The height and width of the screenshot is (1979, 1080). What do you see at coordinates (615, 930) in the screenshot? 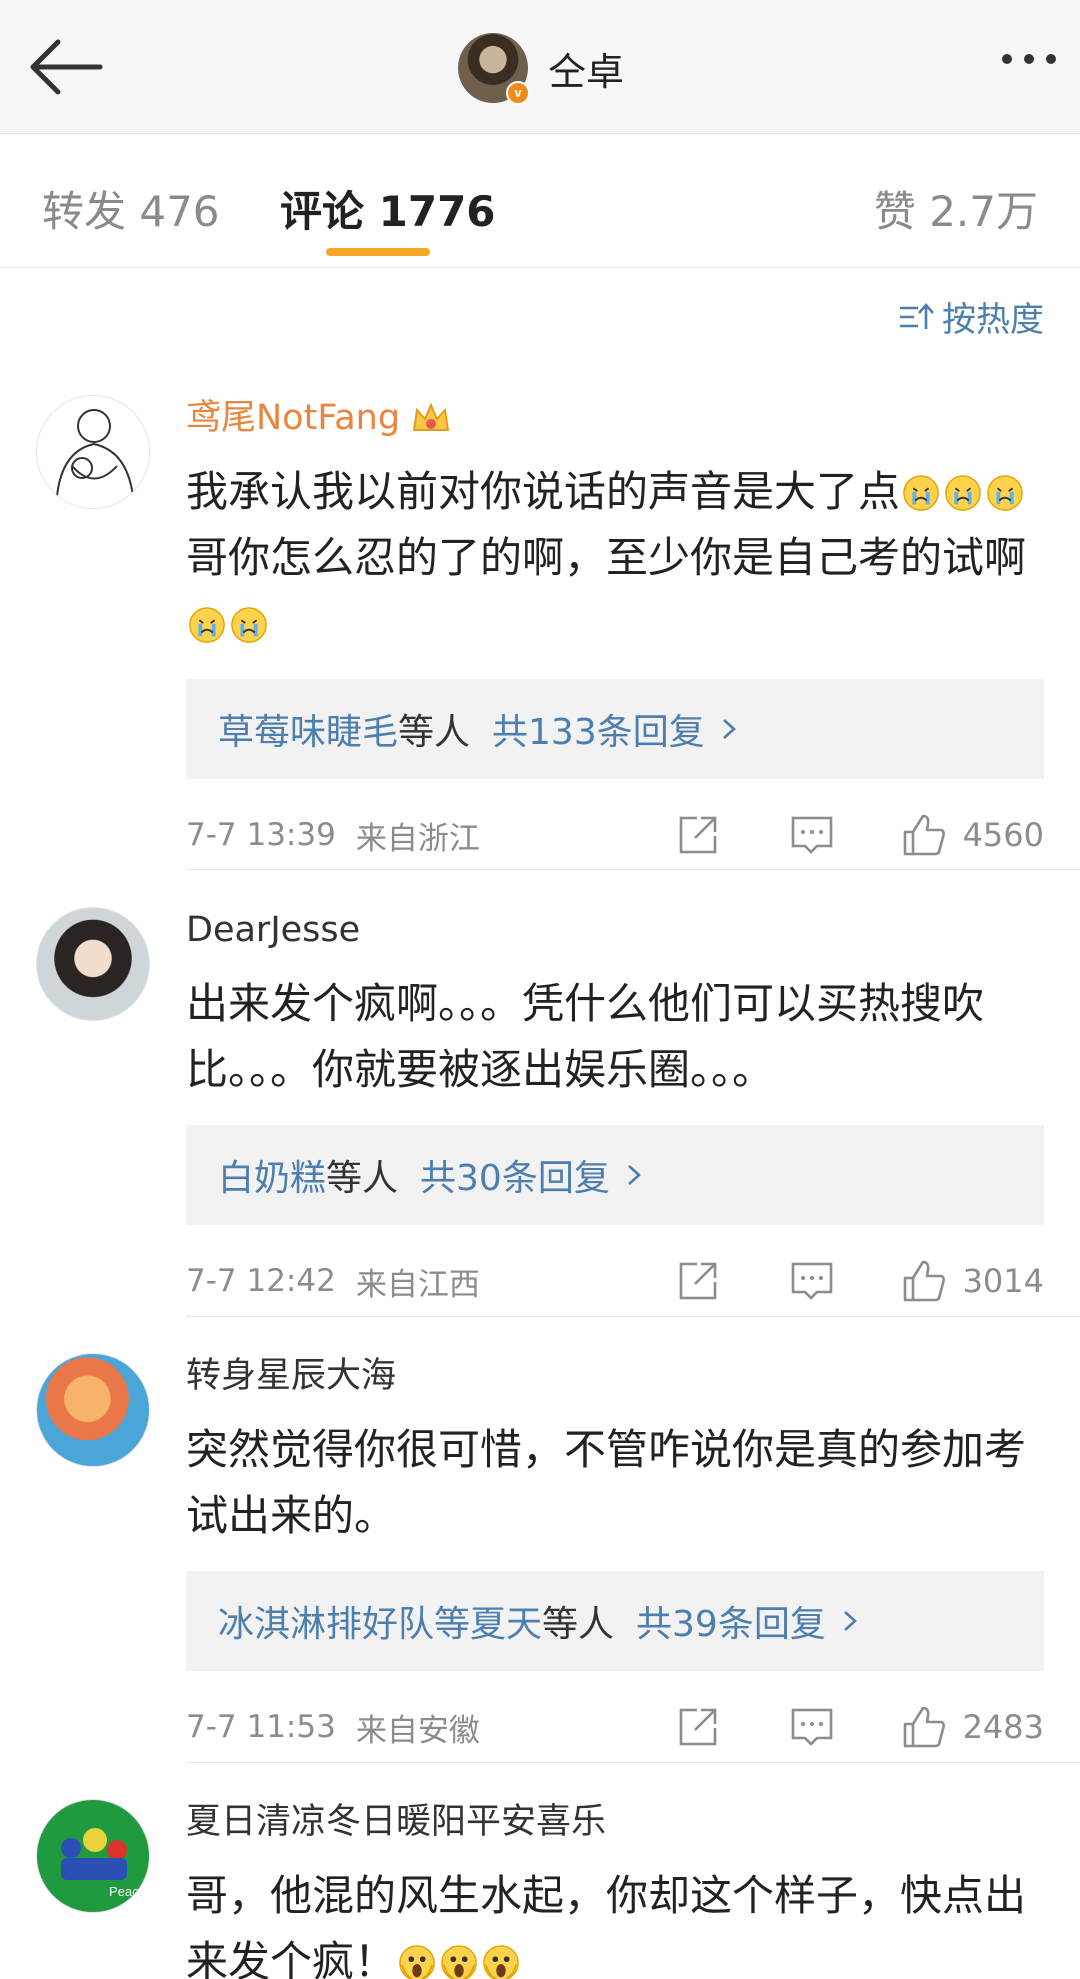
I see `username: DearJesse` at bounding box center [615, 930].